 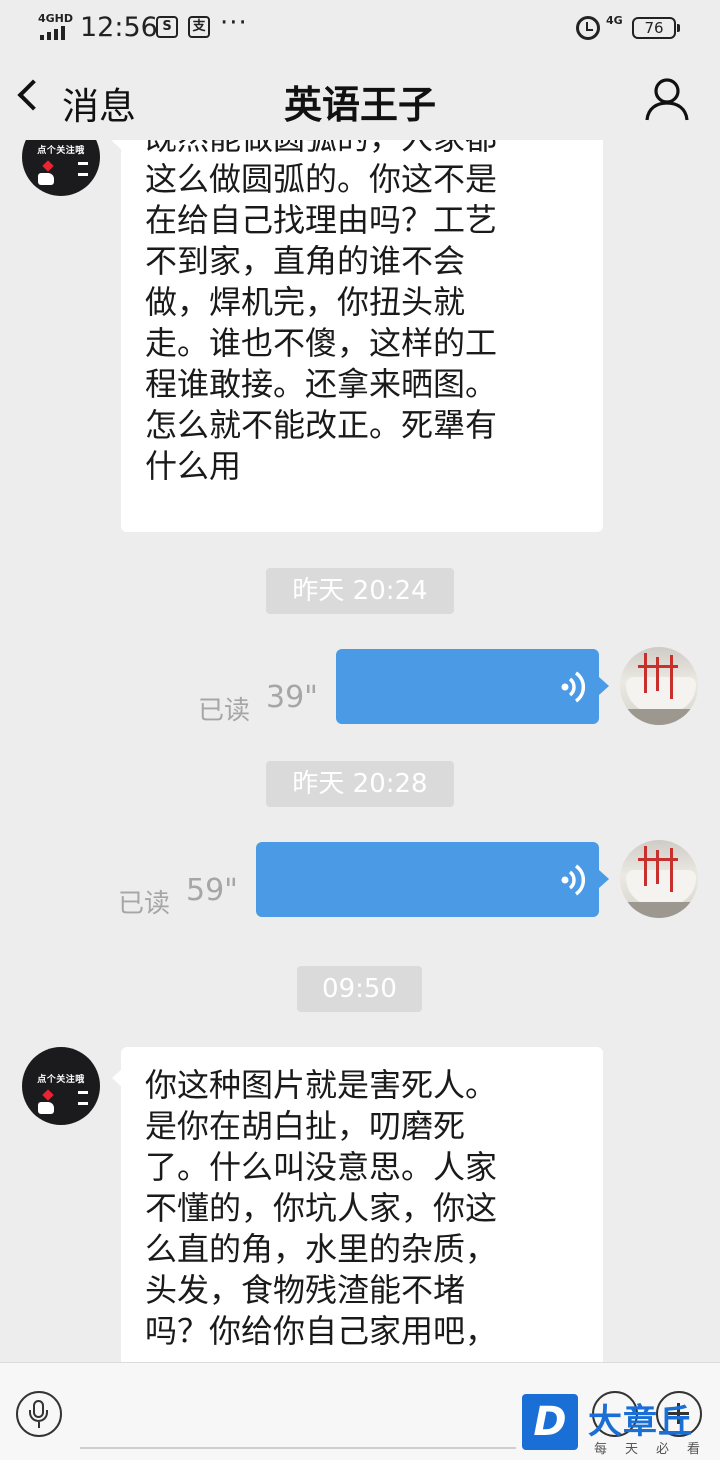 I want to click on watermark-subtitle: 每天必看, so click(x=656, y=1449).